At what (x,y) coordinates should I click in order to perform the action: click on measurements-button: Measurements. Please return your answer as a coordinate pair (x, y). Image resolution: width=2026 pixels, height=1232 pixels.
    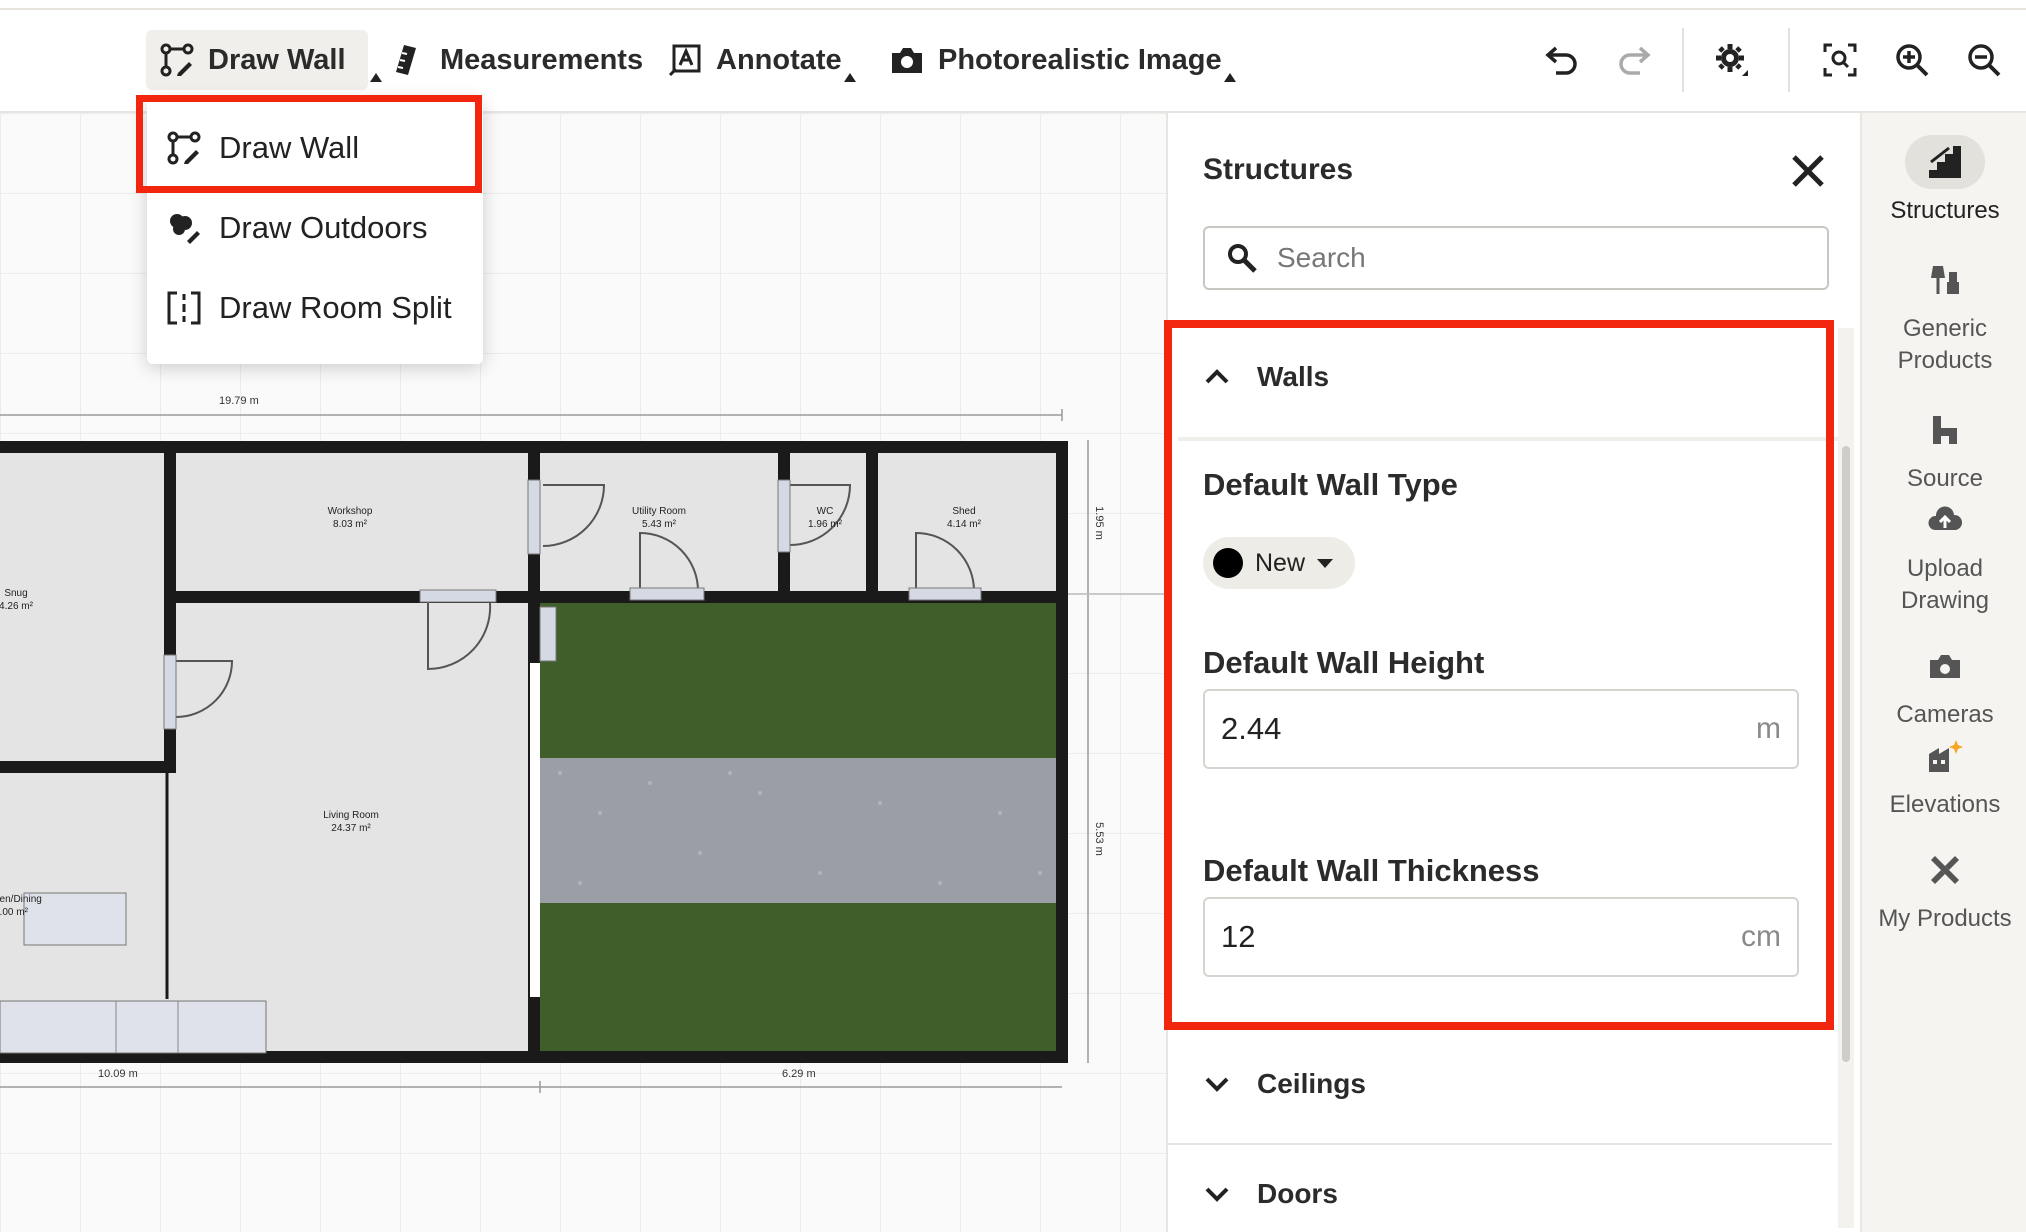
    Looking at the image, I should click on (517, 60).